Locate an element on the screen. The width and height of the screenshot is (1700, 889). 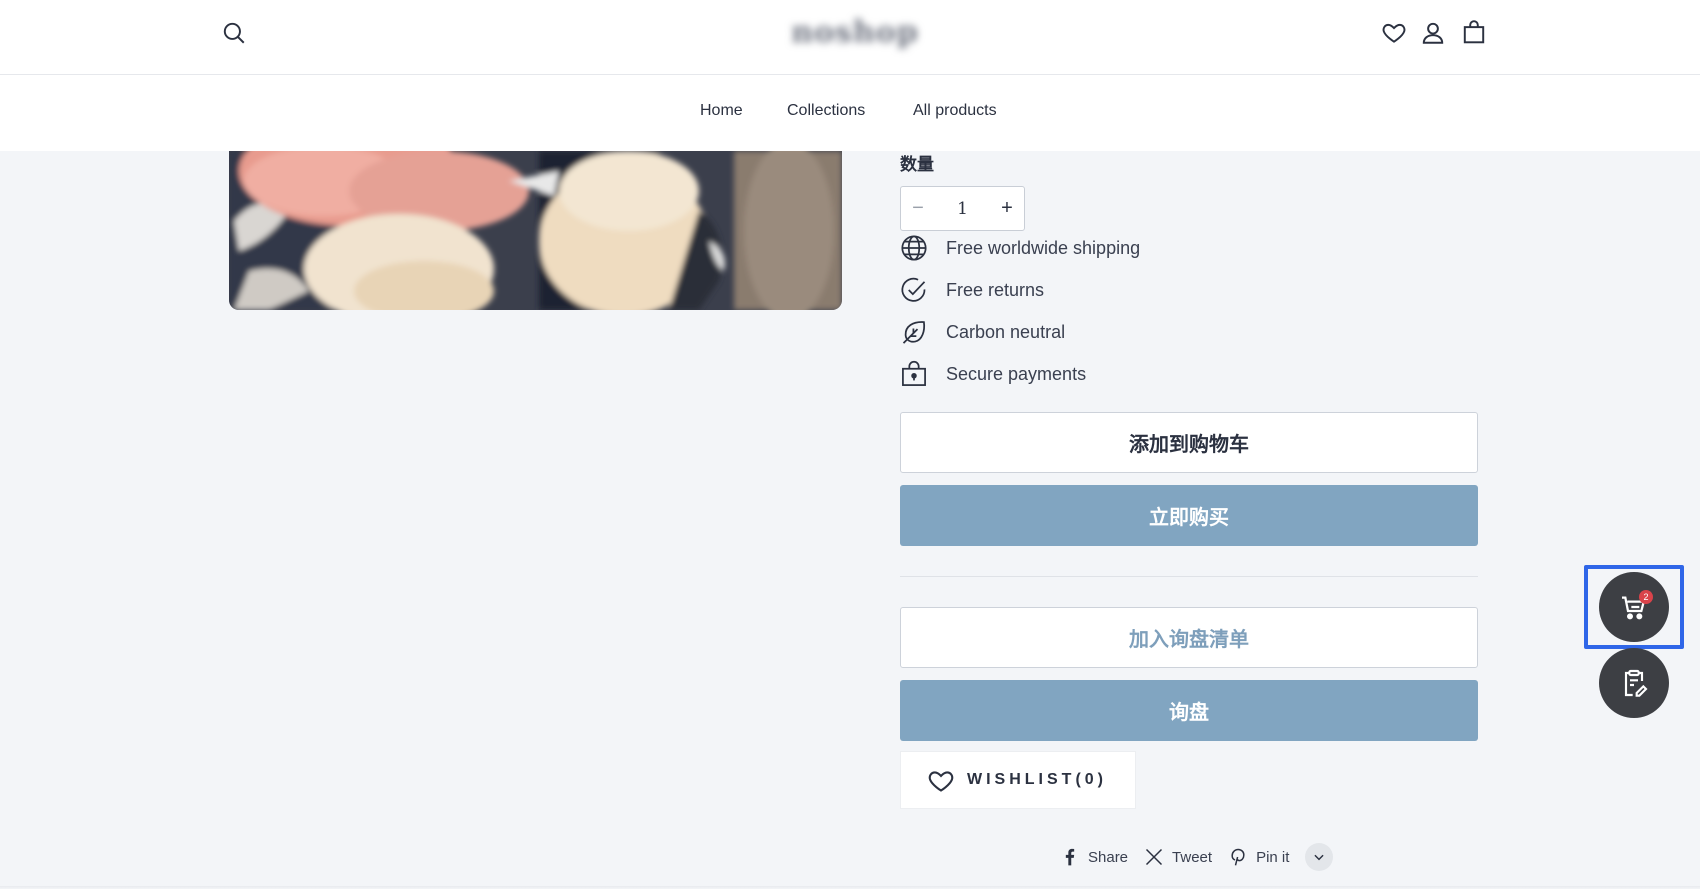
pinterest-icon is located at coordinates (1238, 857).